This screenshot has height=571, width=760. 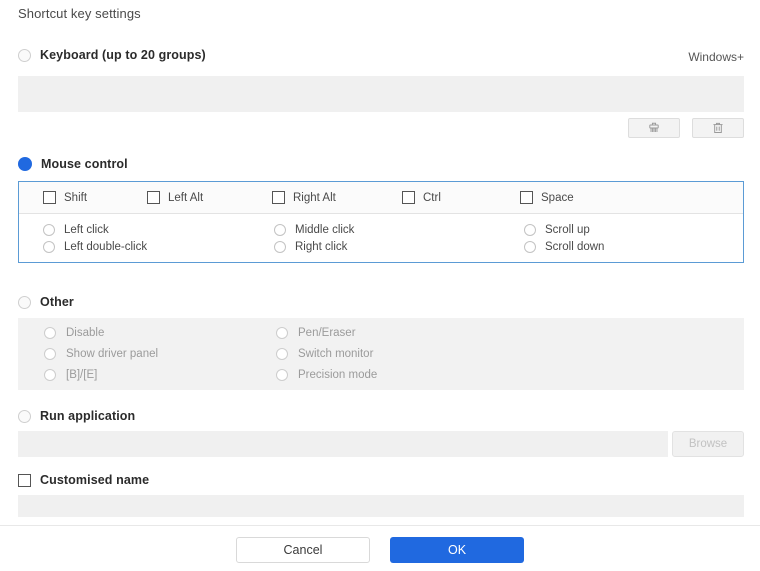 I want to click on other-column-1: Disable Show driver panel [B]/[E], so click(x=147, y=354).